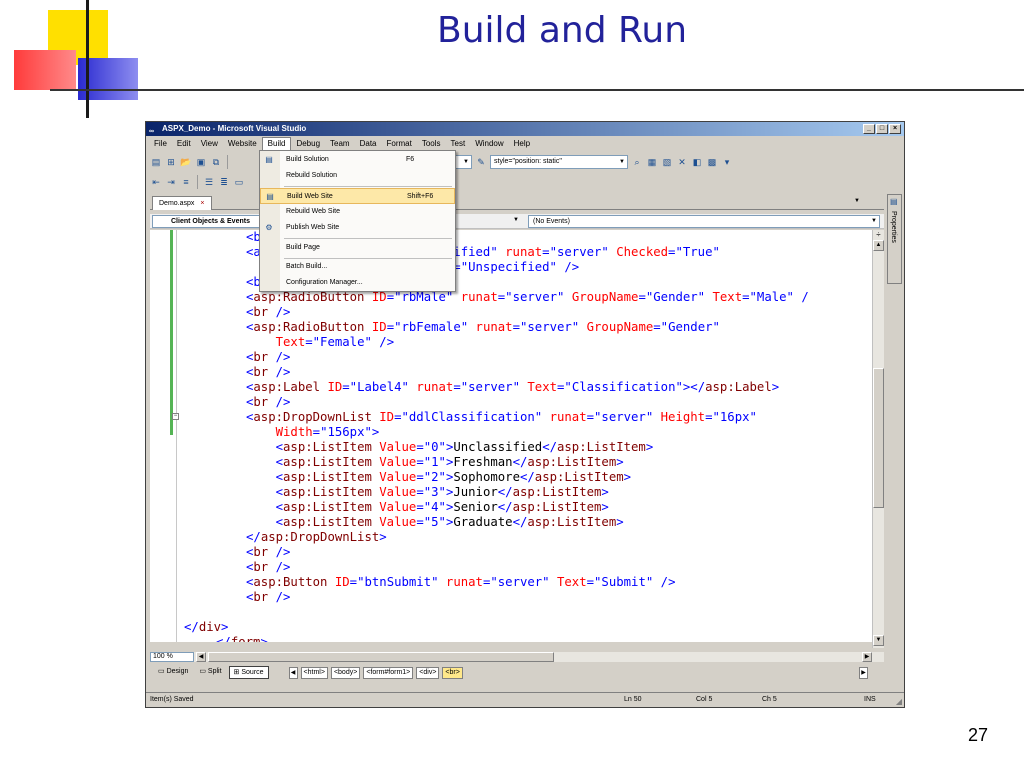 The height and width of the screenshot is (768, 1024). I want to click on save-all-icon: ⧉, so click(216, 162).